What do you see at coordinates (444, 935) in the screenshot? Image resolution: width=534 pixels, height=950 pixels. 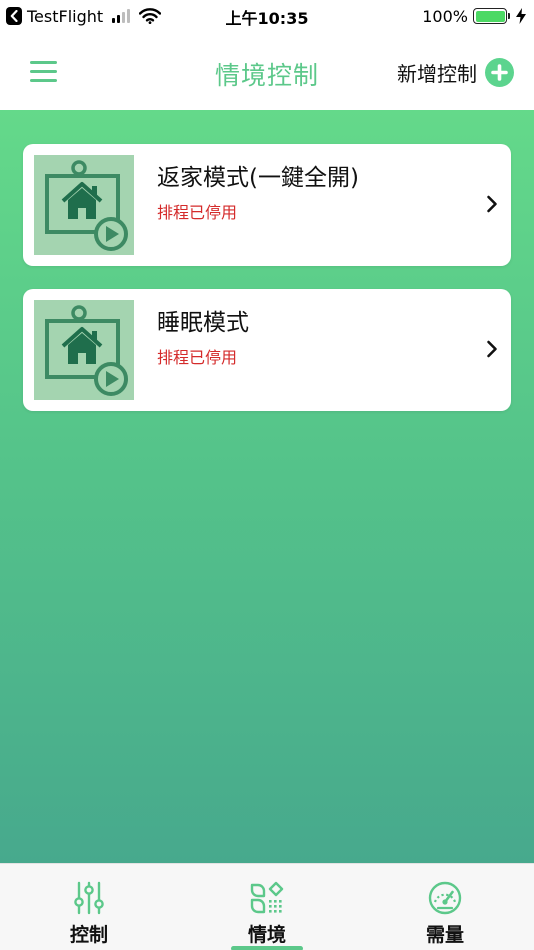 I see `tab-label: 需量` at bounding box center [444, 935].